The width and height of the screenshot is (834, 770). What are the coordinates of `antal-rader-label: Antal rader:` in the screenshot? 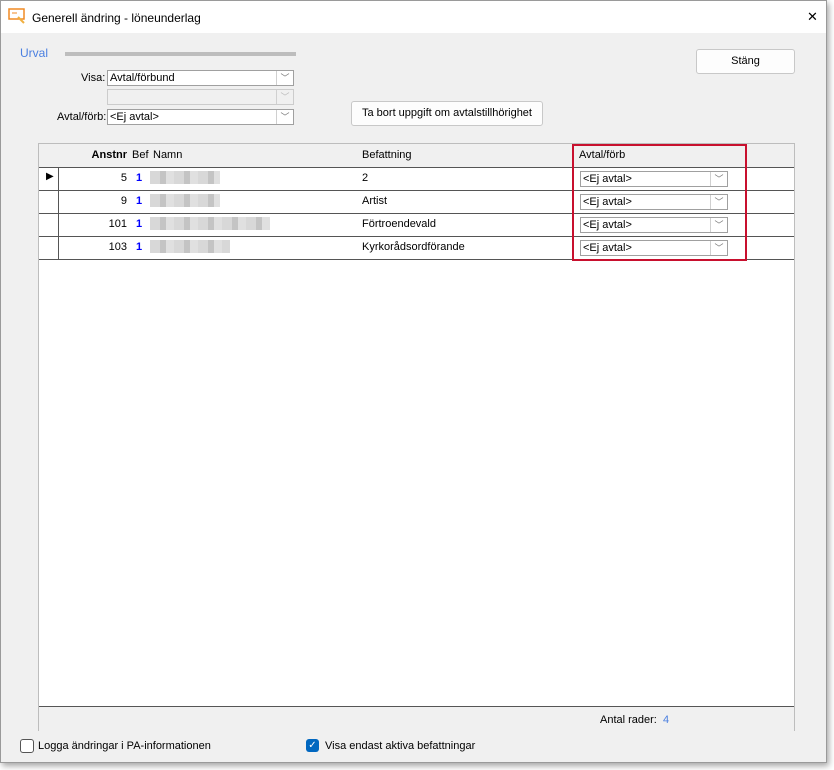 It's located at (628, 720).